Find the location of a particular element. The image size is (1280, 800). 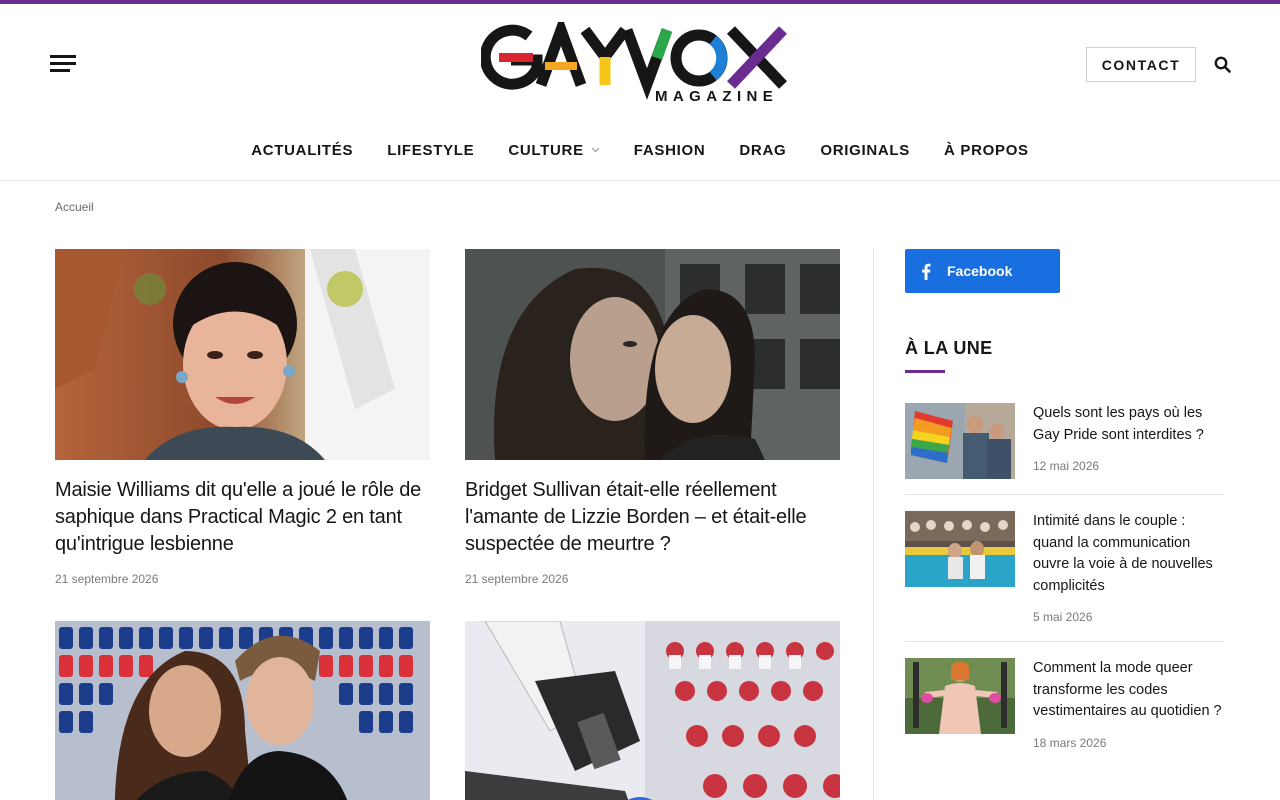

search-icon is located at coordinates (1222, 64).